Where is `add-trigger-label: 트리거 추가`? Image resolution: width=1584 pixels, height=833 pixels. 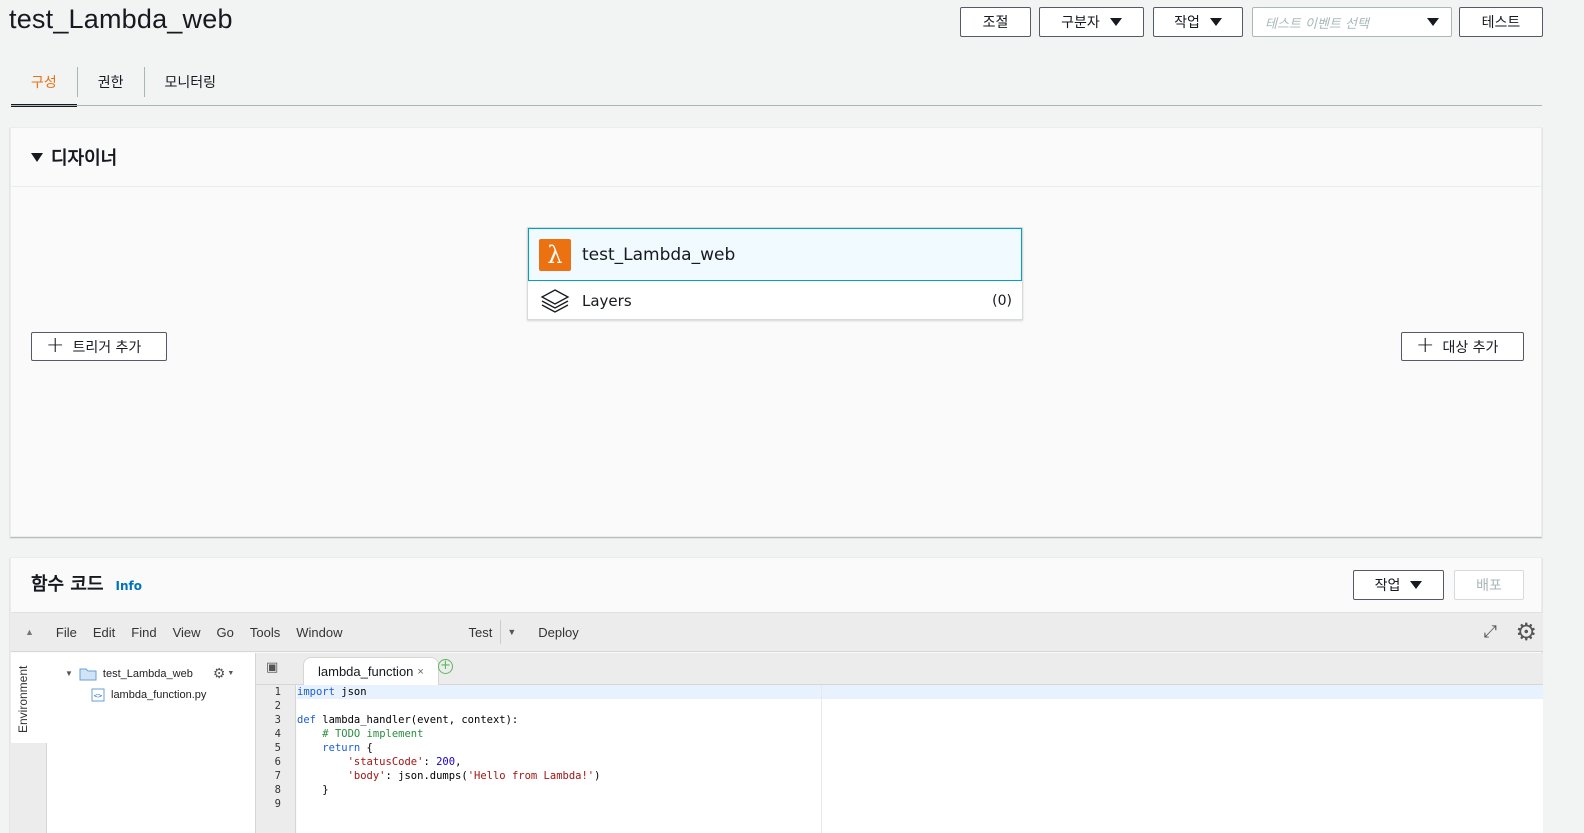 add-trigger-label: 트리거 추가 is located at coordinates (107, 347).